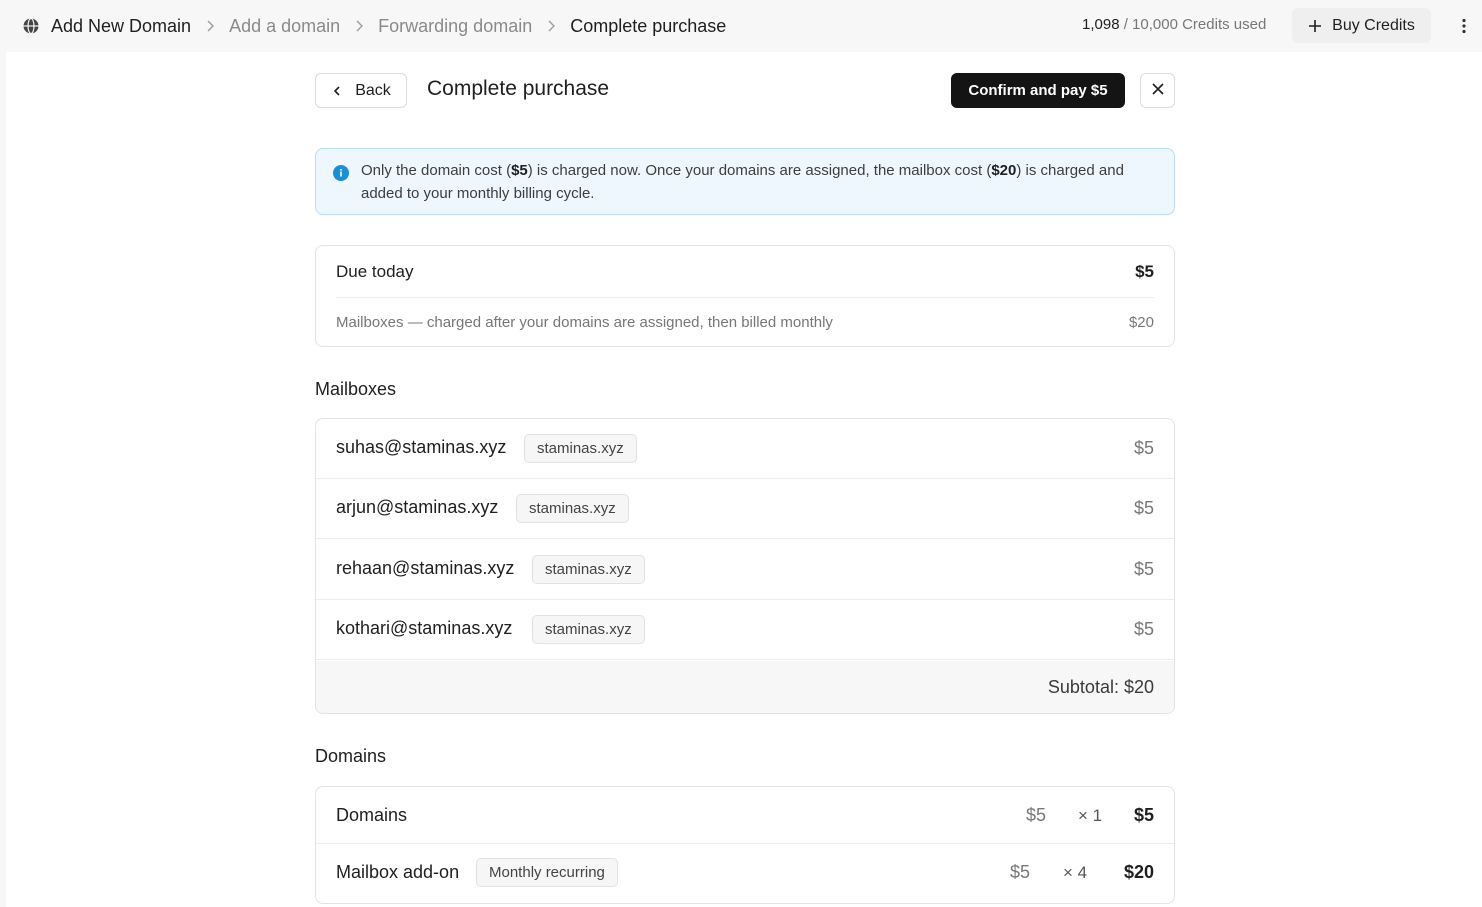 The height and width of the screenshot is (907, 1482). What do you see at coordinates (1464, 26) in the screenshot?
I see `more-options-icon` at bounding box center [1464, 26].